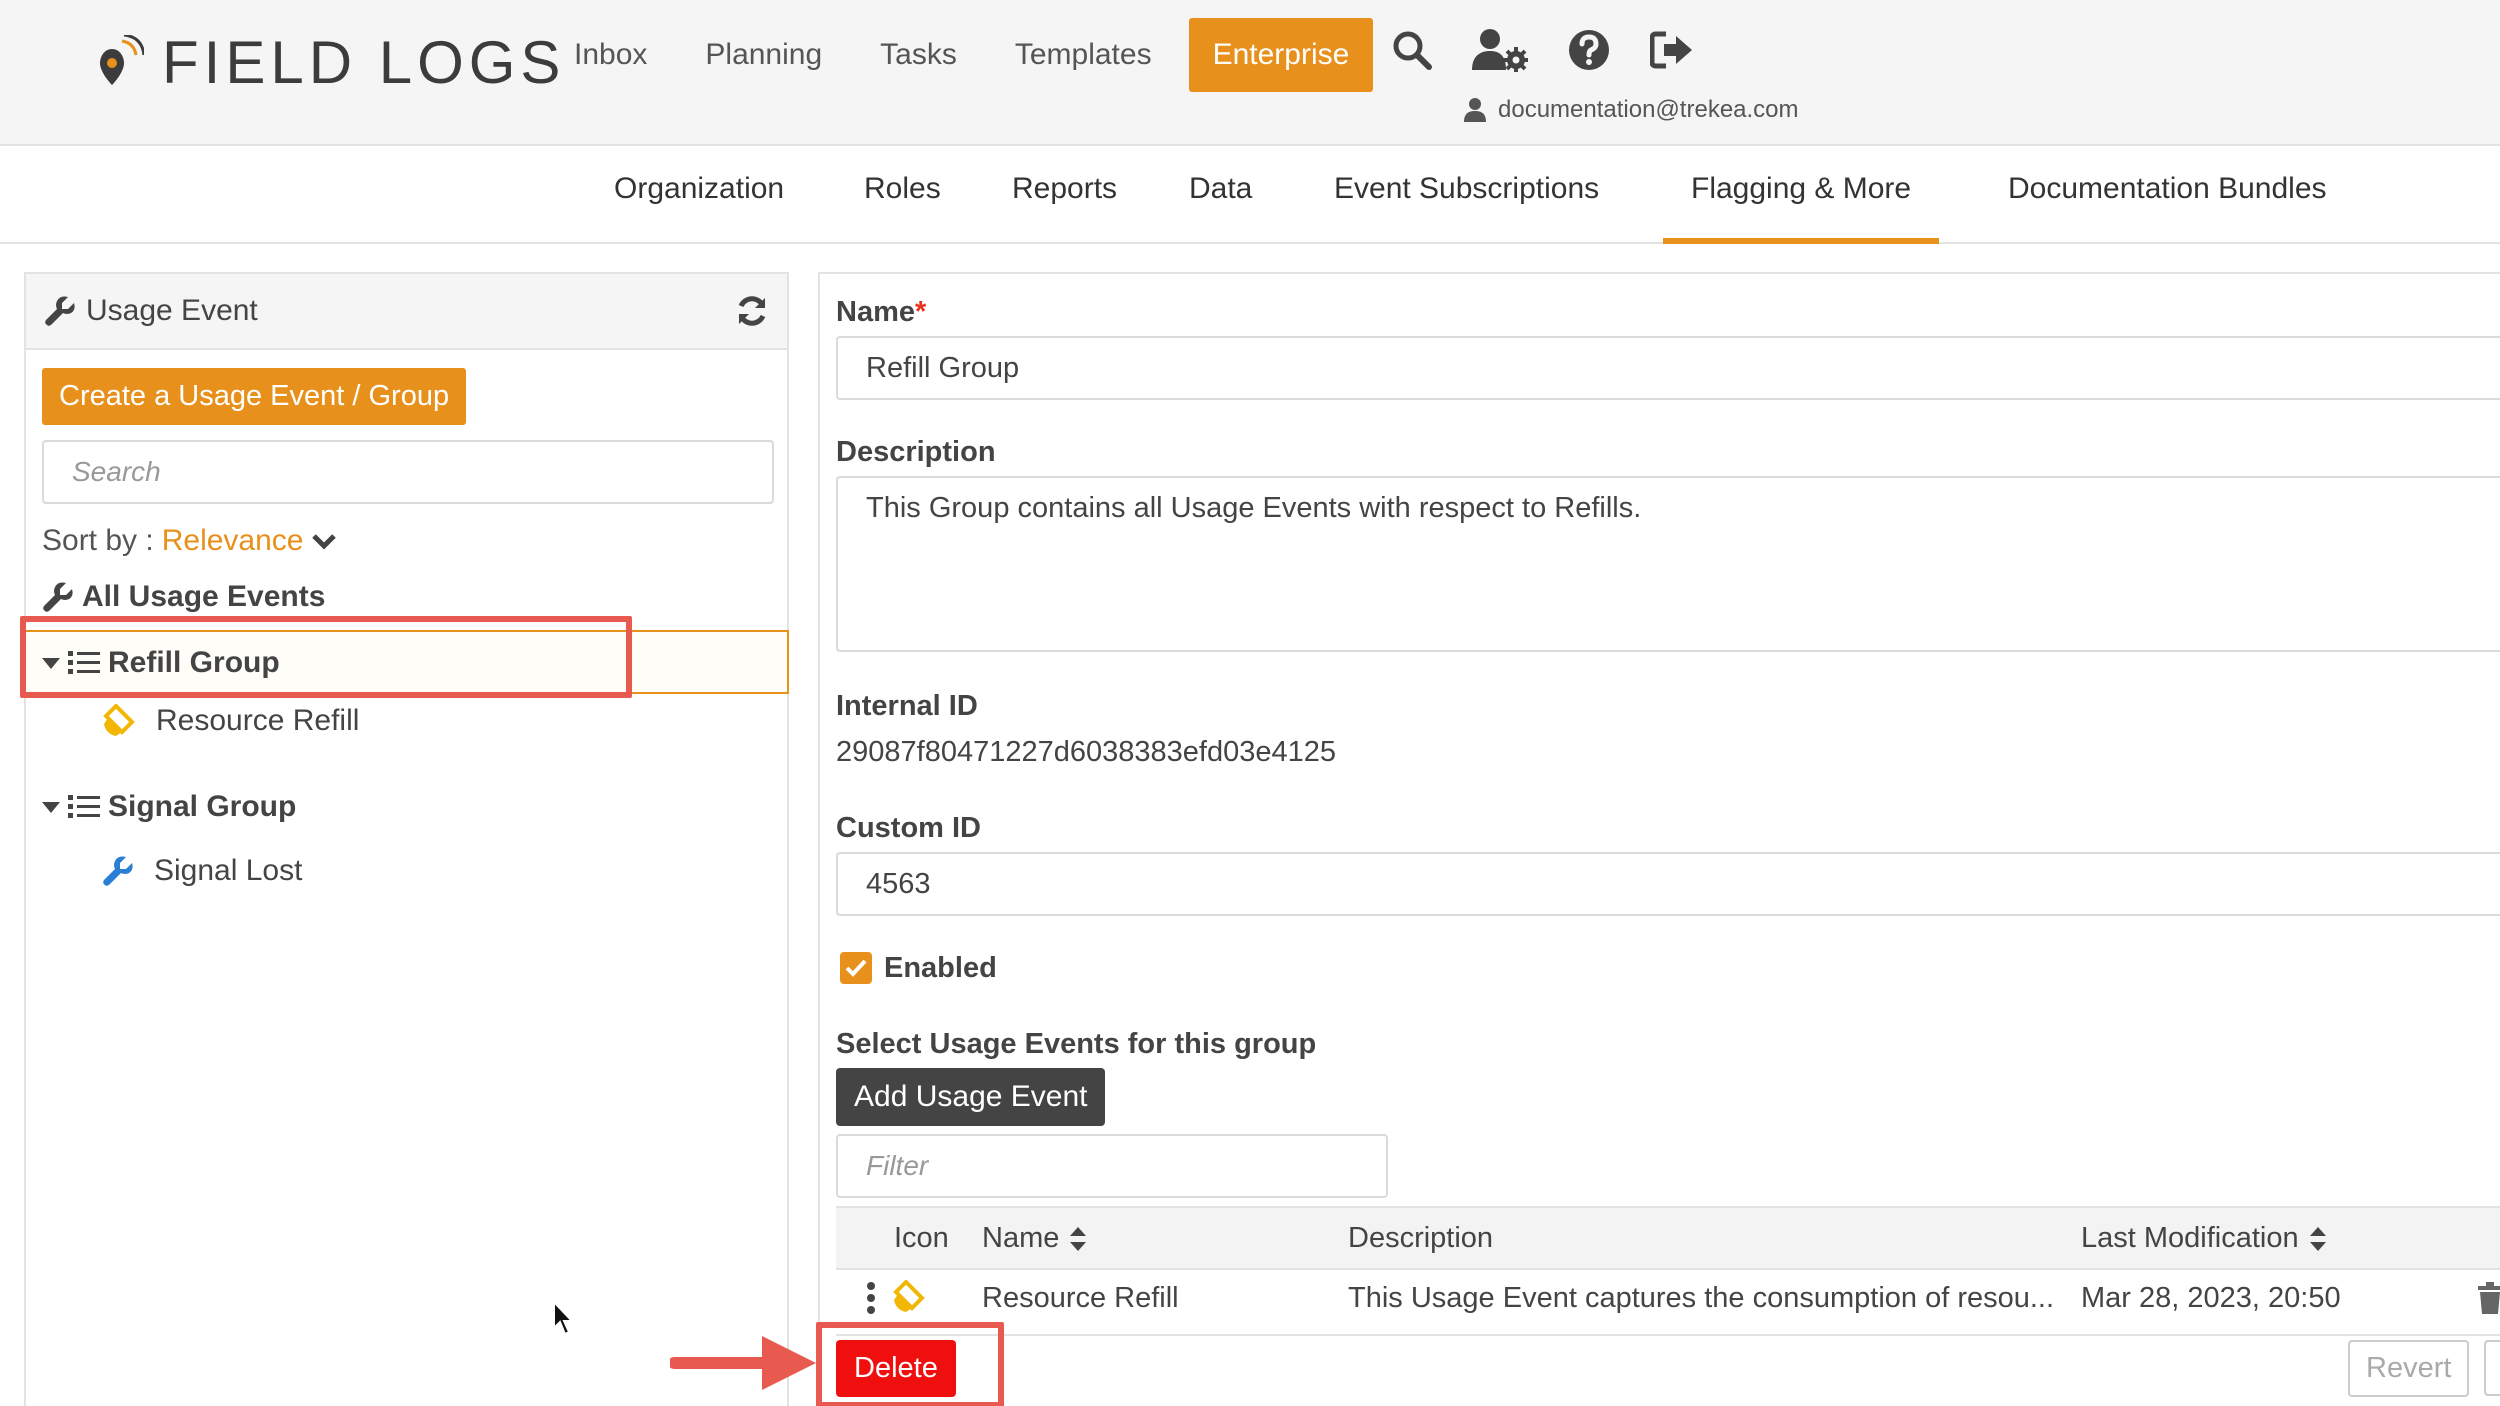 Image resolution: width=2500 pixels, height=1406 pixels. I want to click on tab-flagging-and-more: Flagging & More, so click(1801, 208).